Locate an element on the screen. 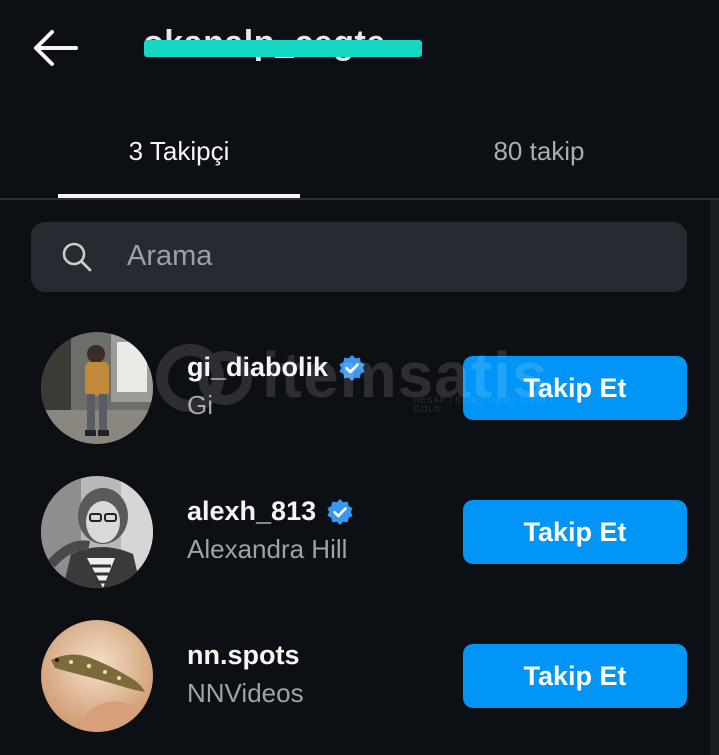 This screenshot has width=719, height=755. list-item: alexh_813 Alexandra Hill Takip Et is located at coordinates (359, 532).